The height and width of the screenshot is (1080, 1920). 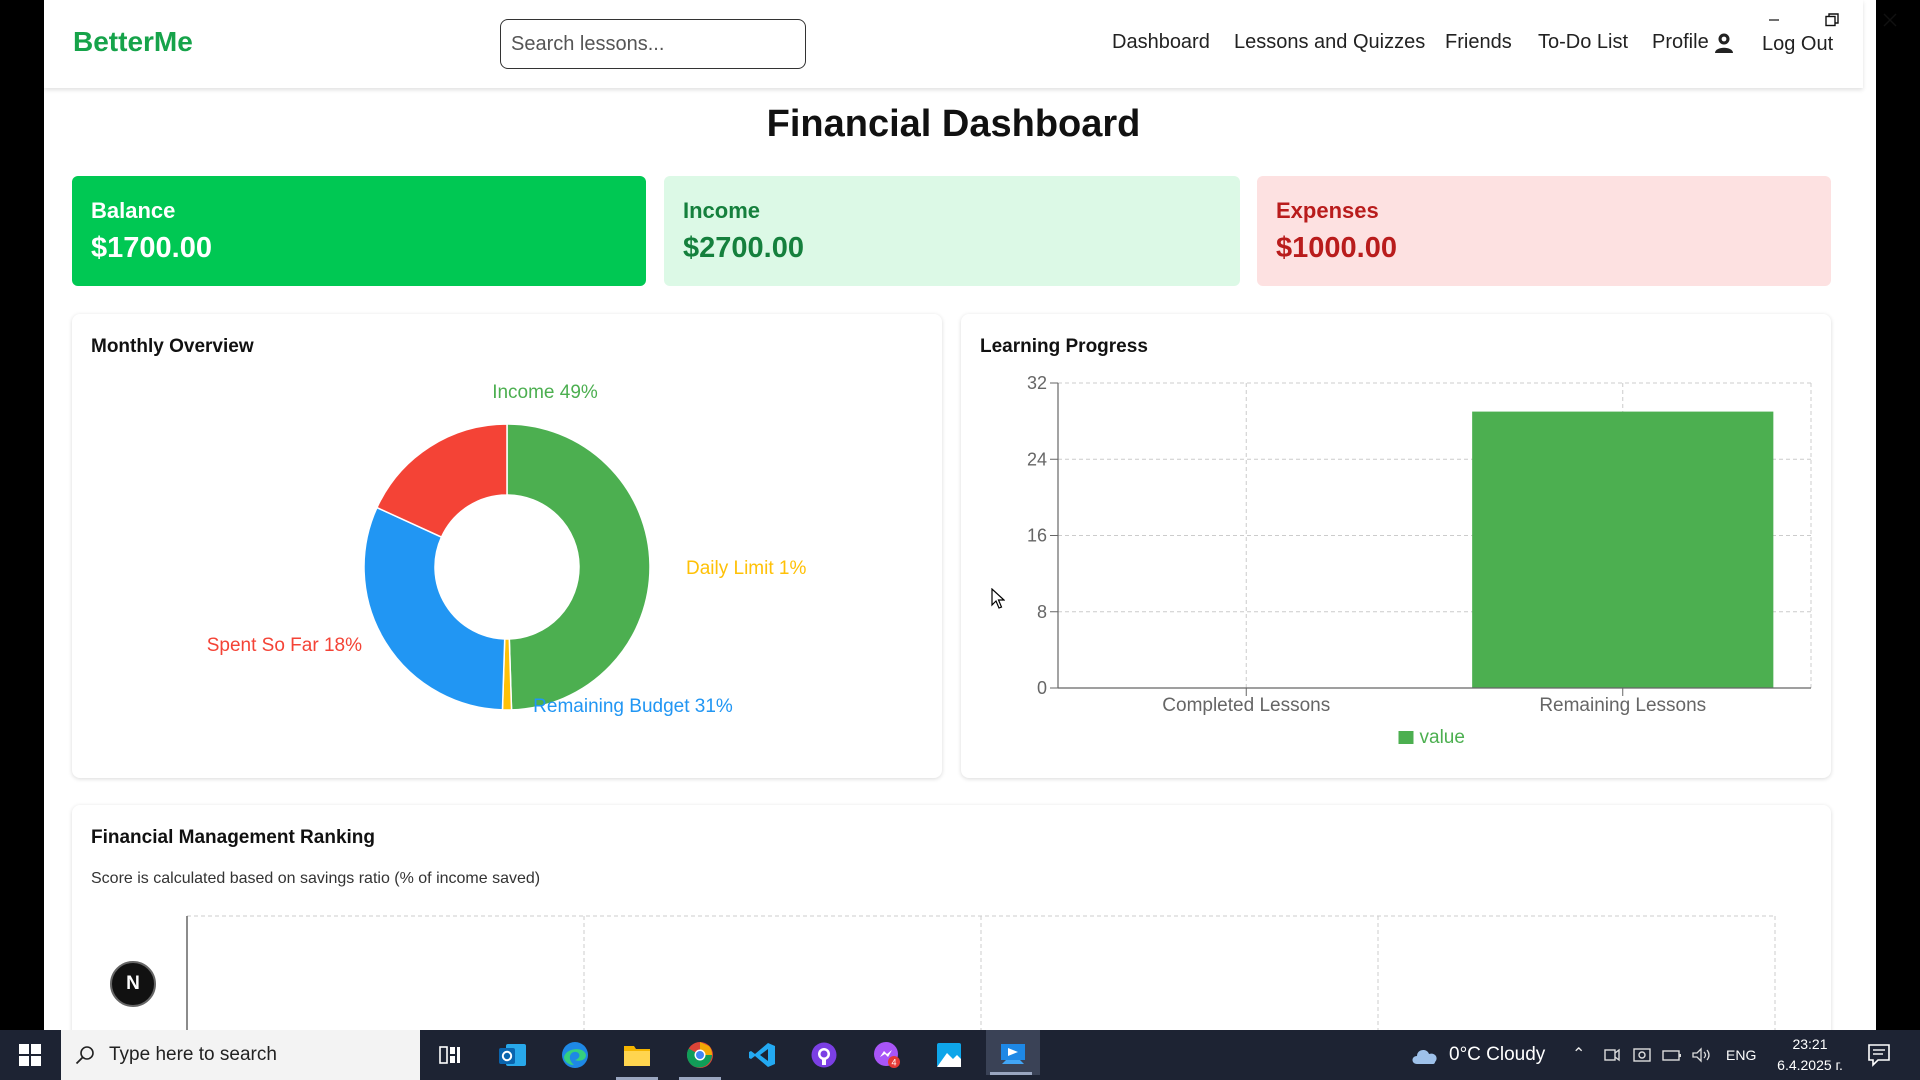 What do you see at coordinates (1424, 1057) in the screenshot?
I see `cloud-icon` at bounding box center [1424, 1057].